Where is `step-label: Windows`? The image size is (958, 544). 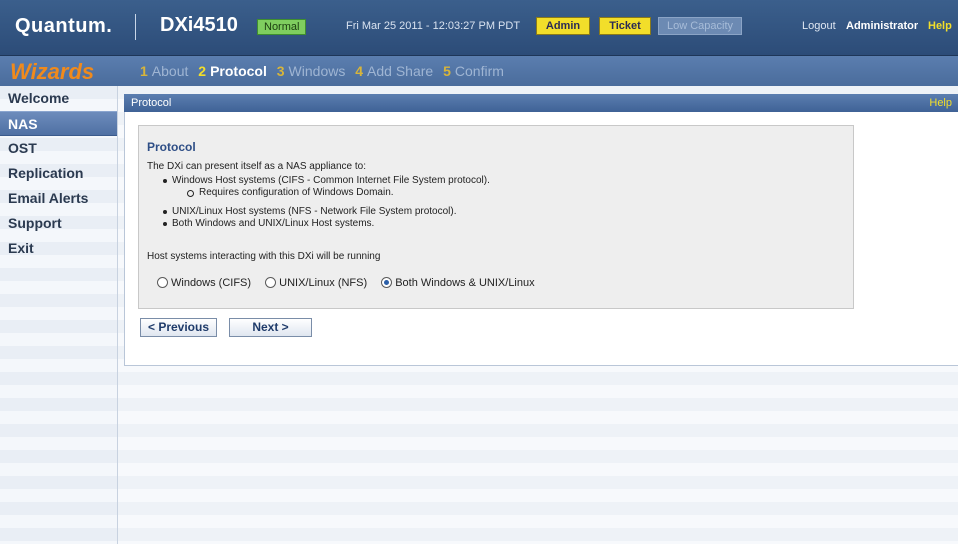
step-label: Windows is located at coordinates (317, 71).